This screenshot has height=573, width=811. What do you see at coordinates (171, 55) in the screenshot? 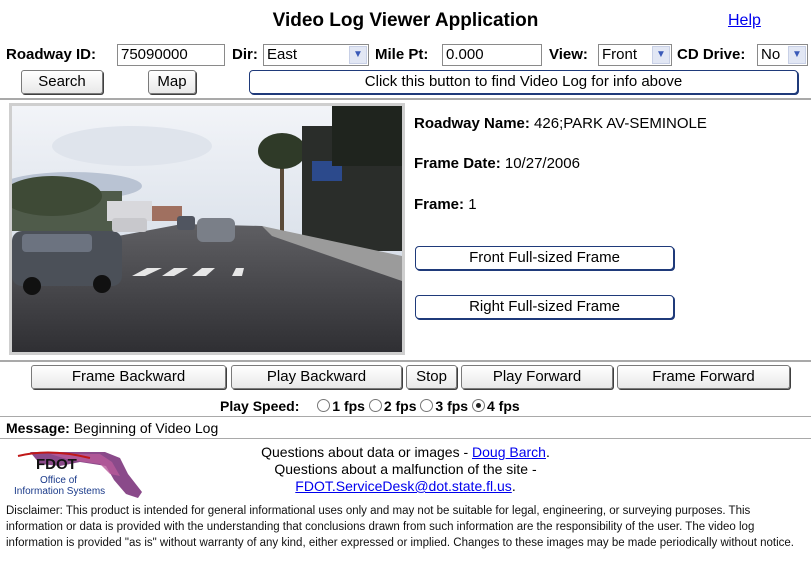
I see `roadway-id-input: 75090000` at bounding box center [171, 55].